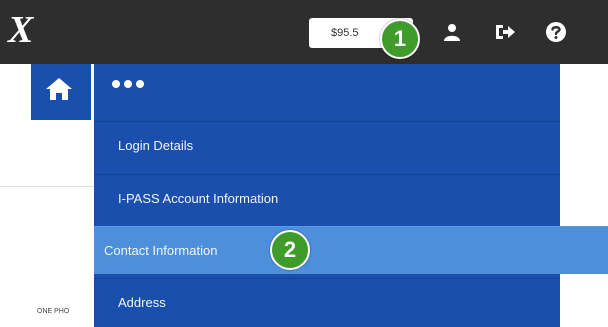  What do you see at coordinates (556, 32) in the screenshot?
I see `help-icon` at bounding box center [556, 32].